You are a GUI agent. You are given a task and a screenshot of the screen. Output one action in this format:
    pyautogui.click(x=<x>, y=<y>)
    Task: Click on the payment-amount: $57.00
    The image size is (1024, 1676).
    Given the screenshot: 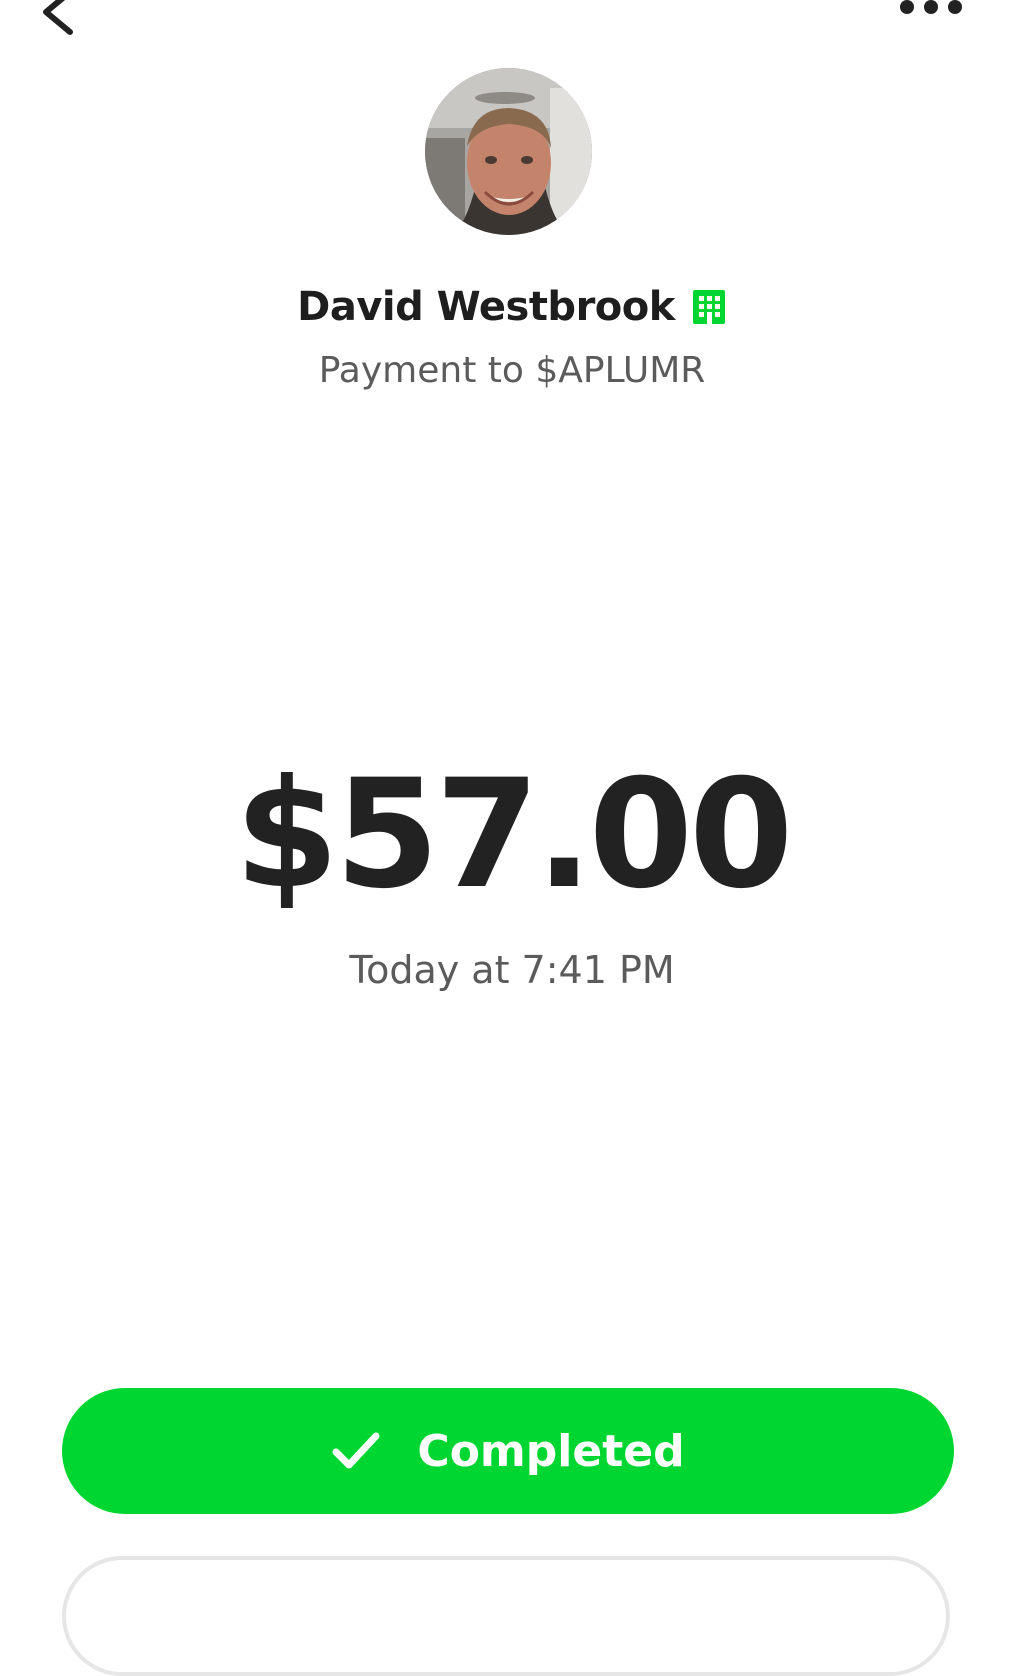 What is the action you would take?
    pyautogui.click(x=514, y=835)
    